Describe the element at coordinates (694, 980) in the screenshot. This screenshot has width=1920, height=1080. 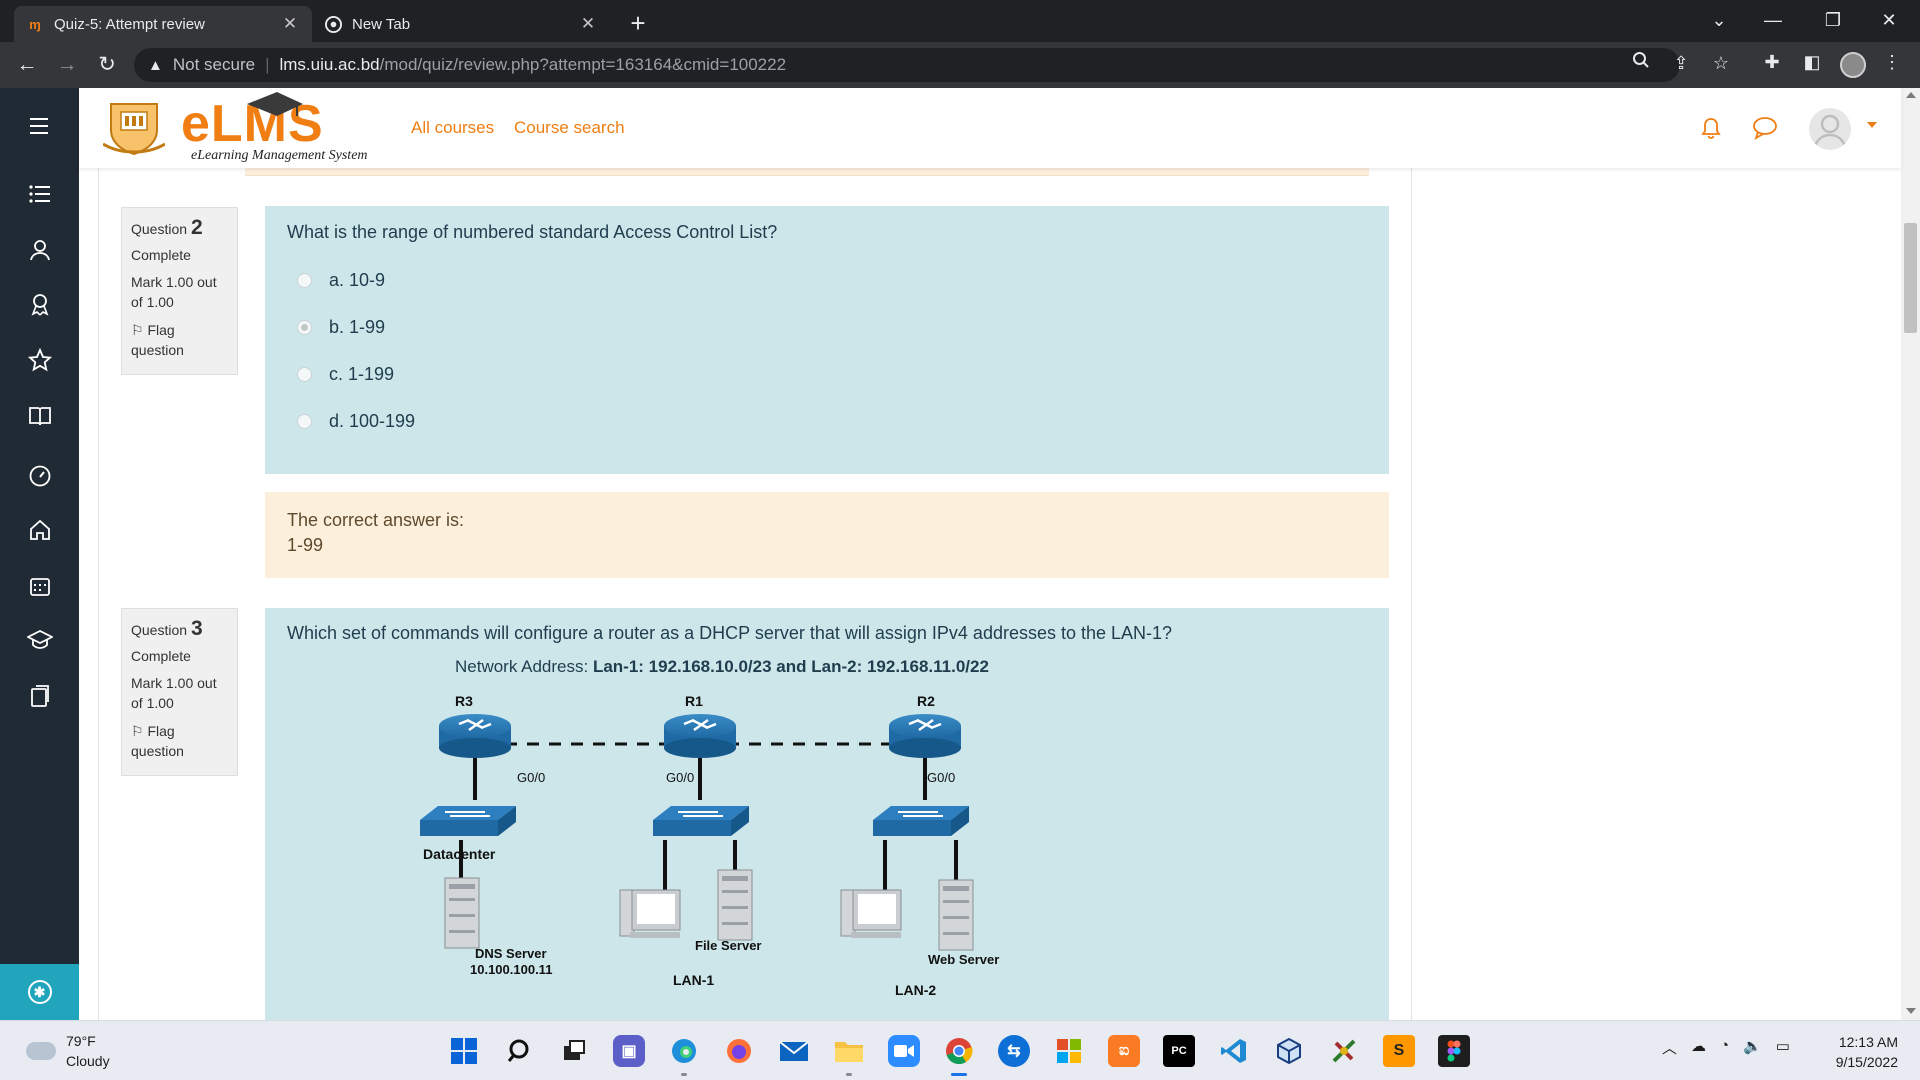
I see `lan1-label: LAN-1` at that location.